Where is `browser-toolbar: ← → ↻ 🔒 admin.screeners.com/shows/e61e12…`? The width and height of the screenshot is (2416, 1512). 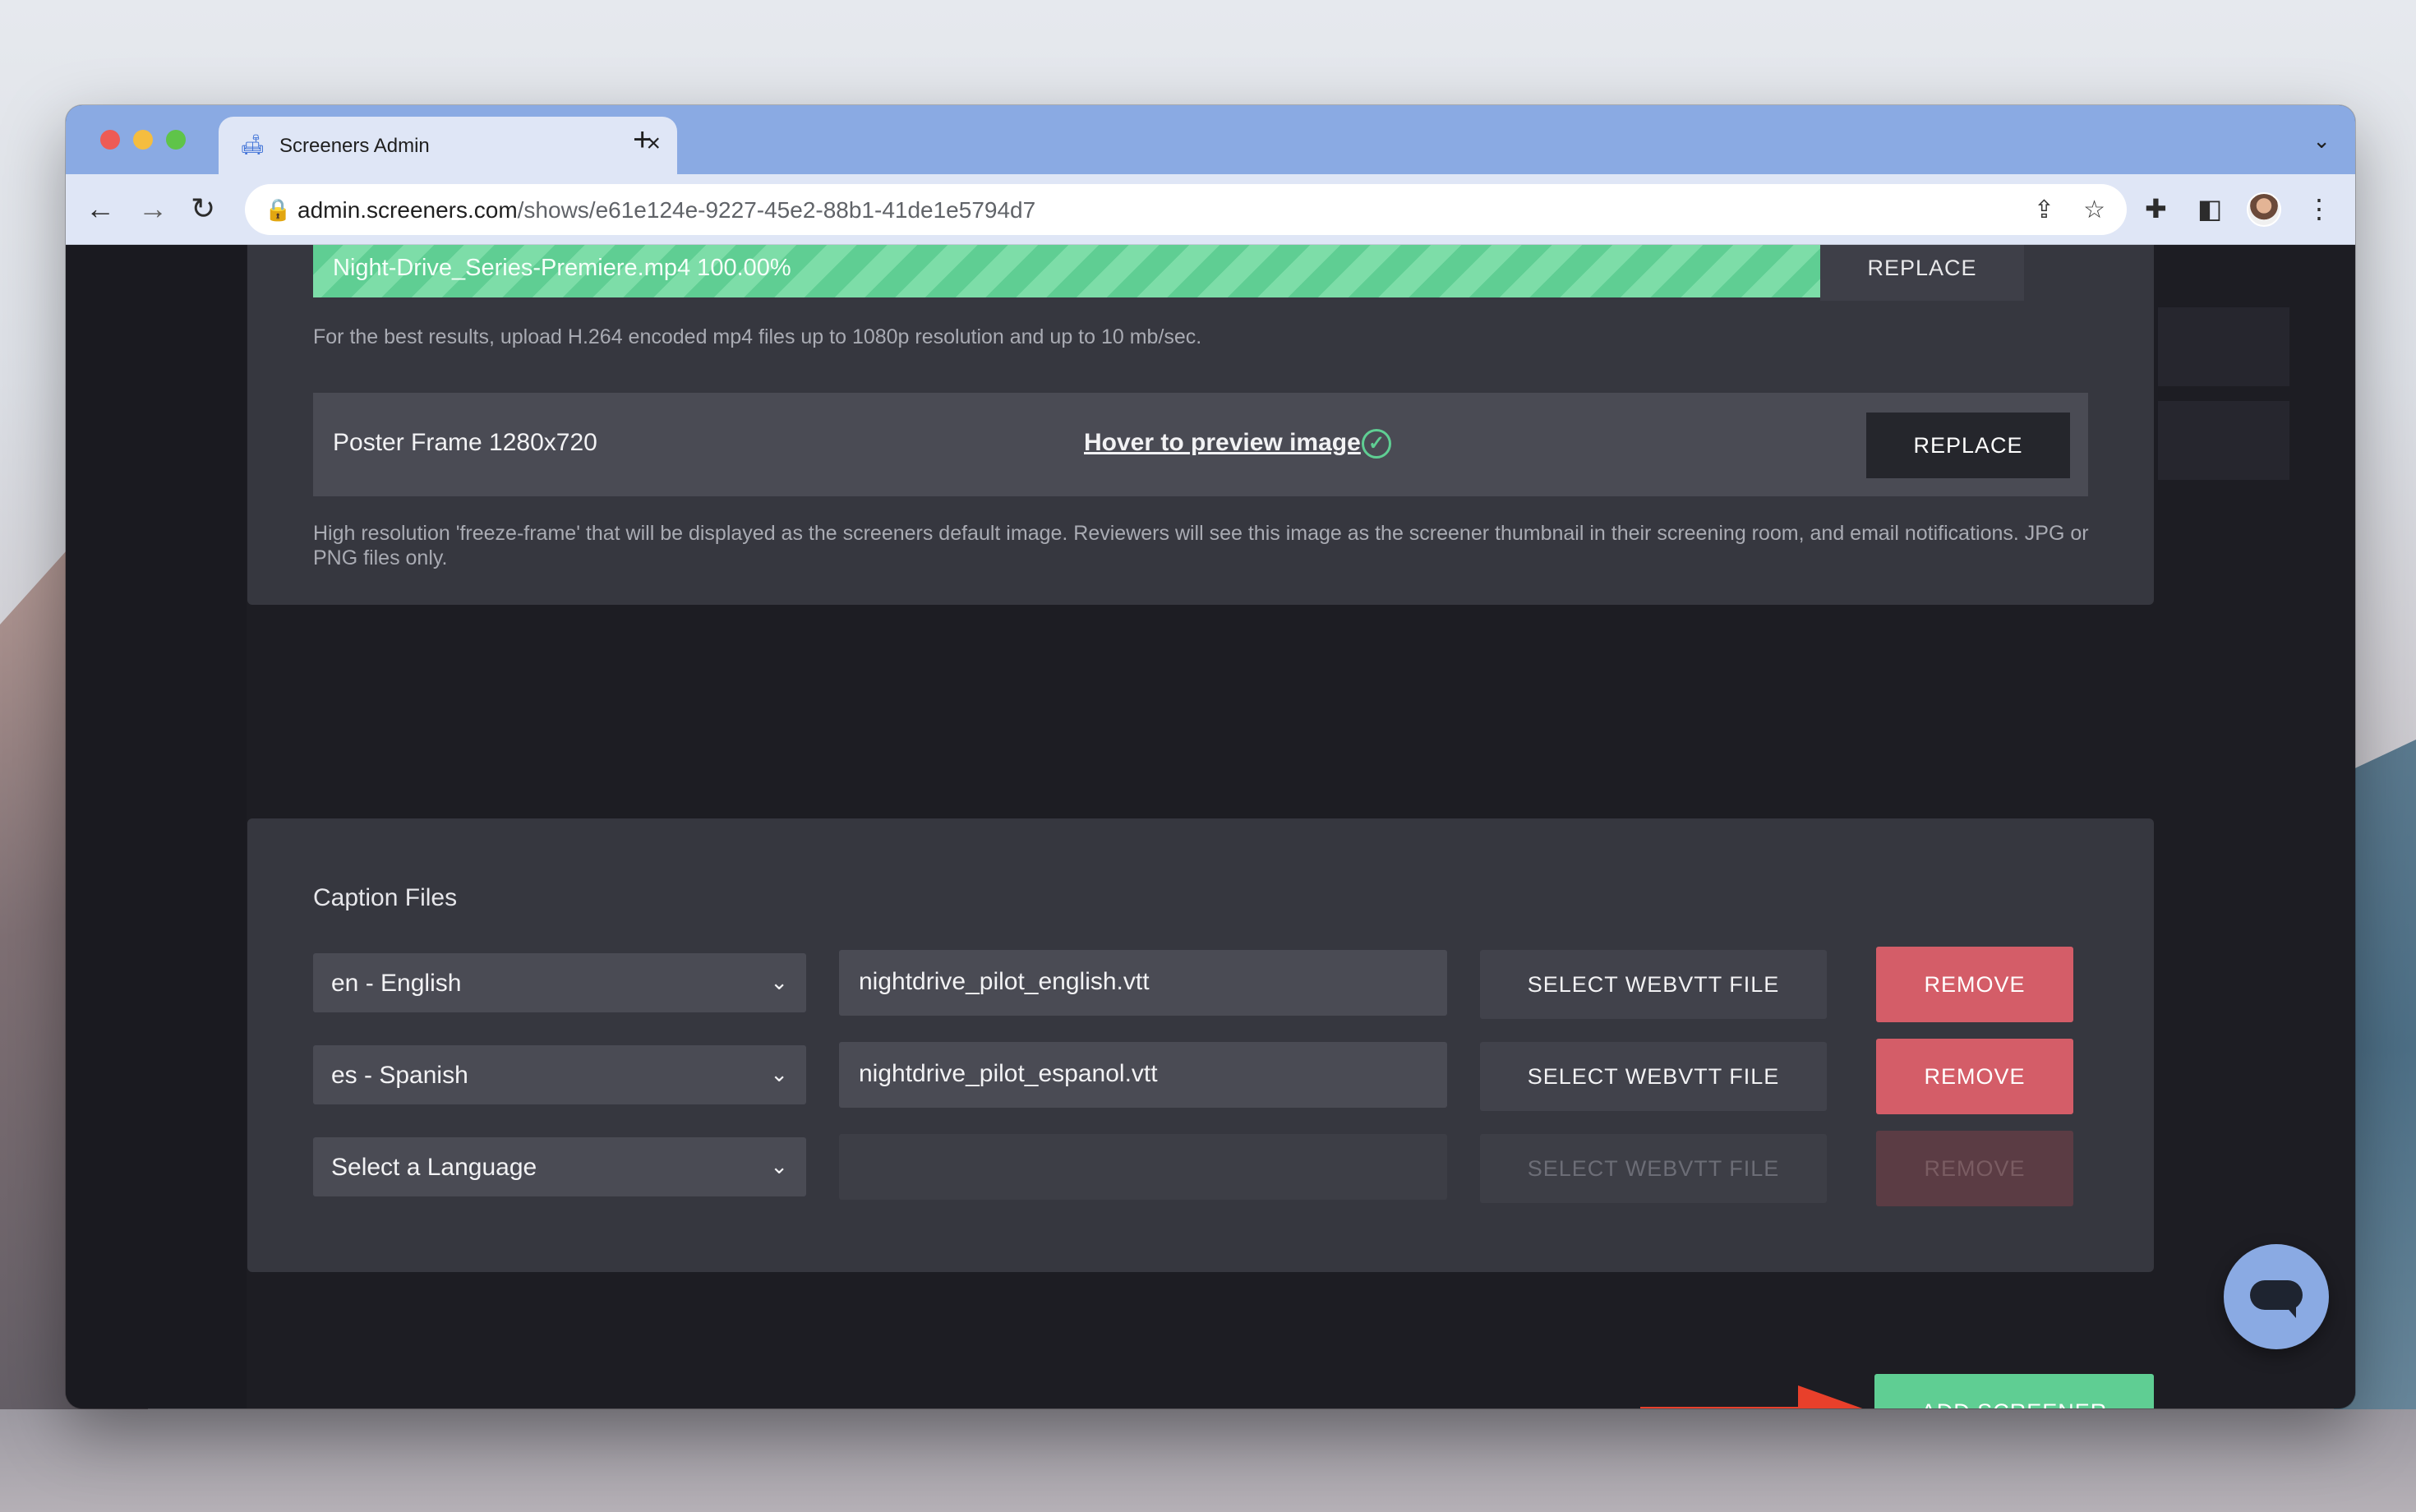
browser-toolbar: ← → ↻ 🔒 admin.screeners.com/shows/e61e12… is located at coordinates (1210, 209).